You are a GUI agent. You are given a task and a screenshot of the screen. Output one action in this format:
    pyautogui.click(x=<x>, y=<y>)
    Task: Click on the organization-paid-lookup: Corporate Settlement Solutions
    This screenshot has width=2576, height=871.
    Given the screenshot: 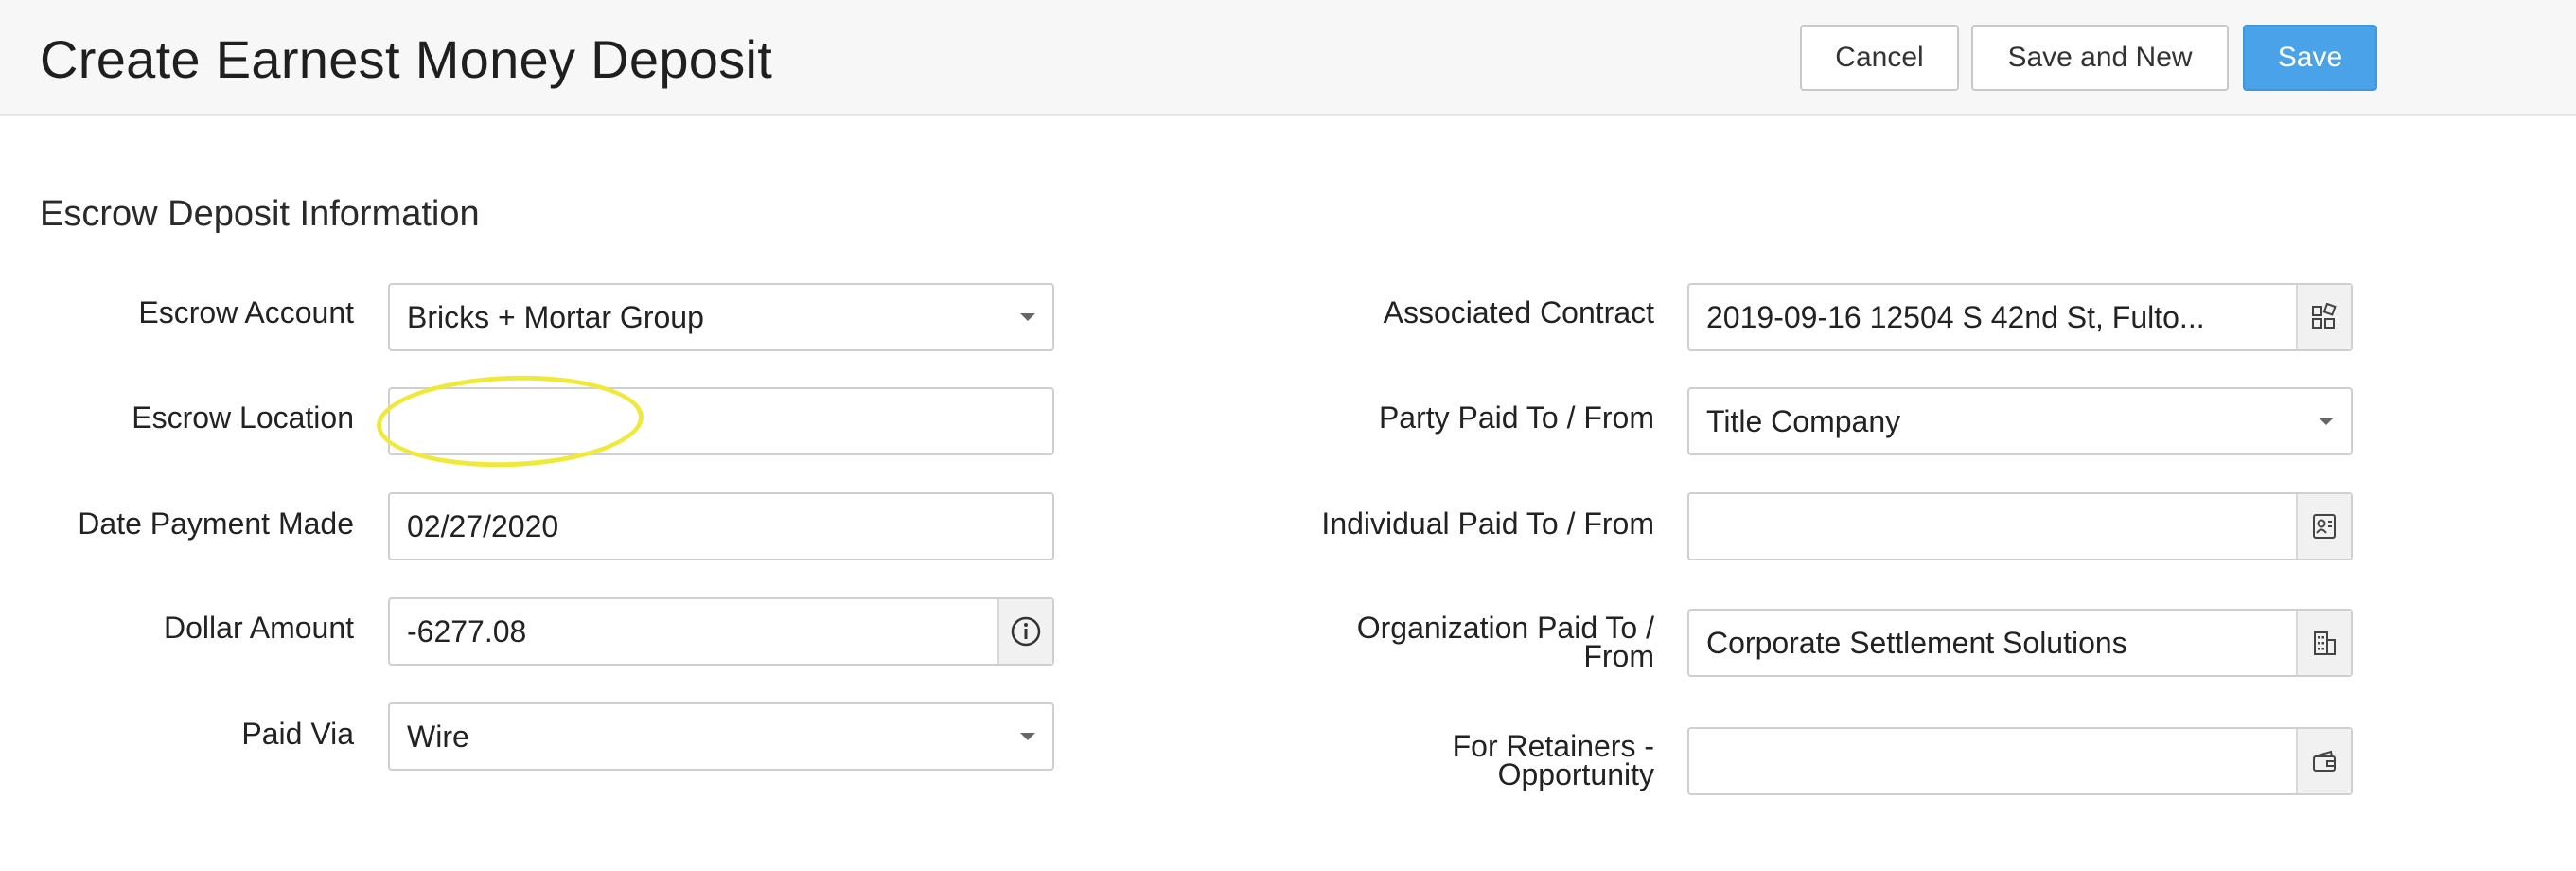 What is the action you would take?
    pyautogui.click(x=2020, y=643)
    